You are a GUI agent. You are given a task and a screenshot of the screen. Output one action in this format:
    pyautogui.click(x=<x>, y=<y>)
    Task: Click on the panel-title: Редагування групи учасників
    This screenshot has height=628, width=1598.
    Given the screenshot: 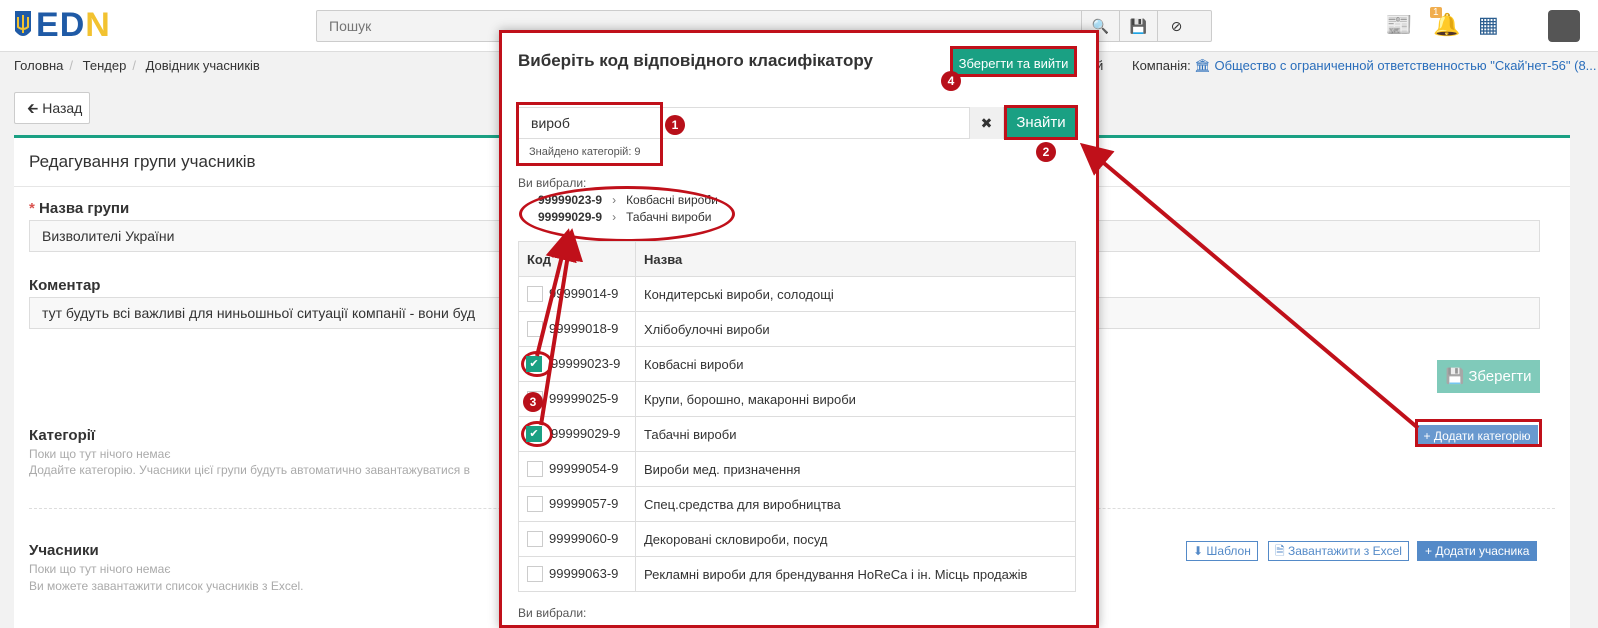 What is the action you would take?
    pyautogui.click(x=142, y=161)
    